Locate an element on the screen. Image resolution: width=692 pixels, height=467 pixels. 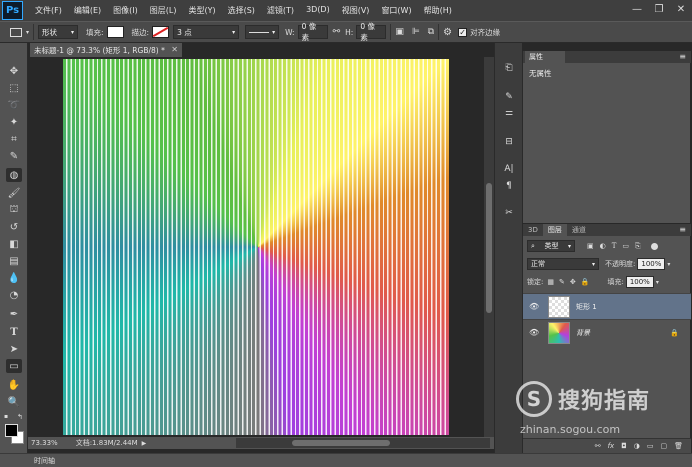
lock-pixels-icon: ✎ is located at coordinates (562, 282).